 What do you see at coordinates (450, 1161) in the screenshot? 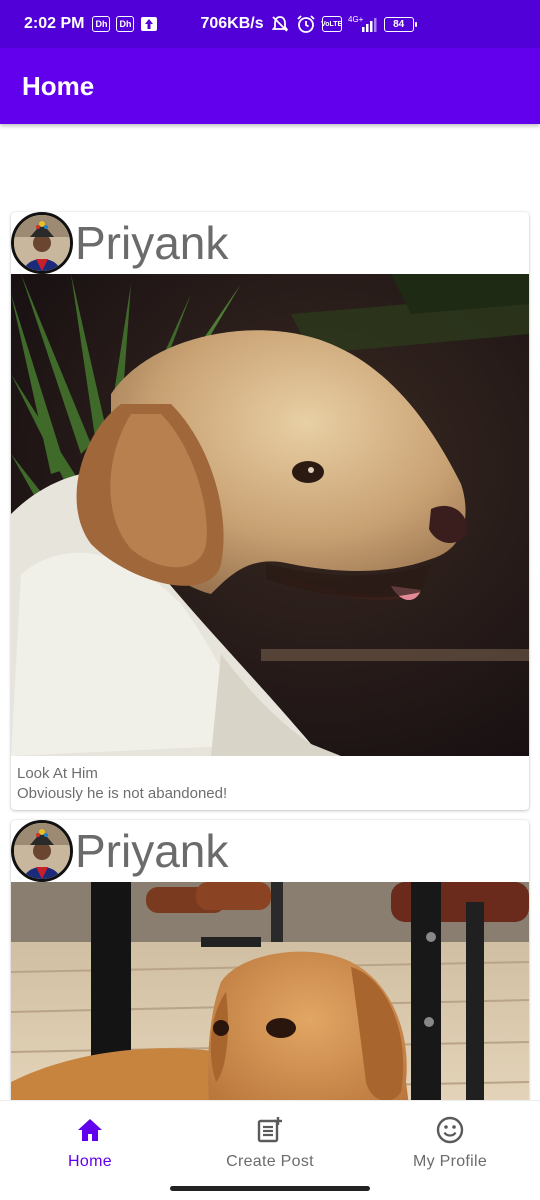
I see `nav-label: My Profile` at bounding box center [450, 1161].